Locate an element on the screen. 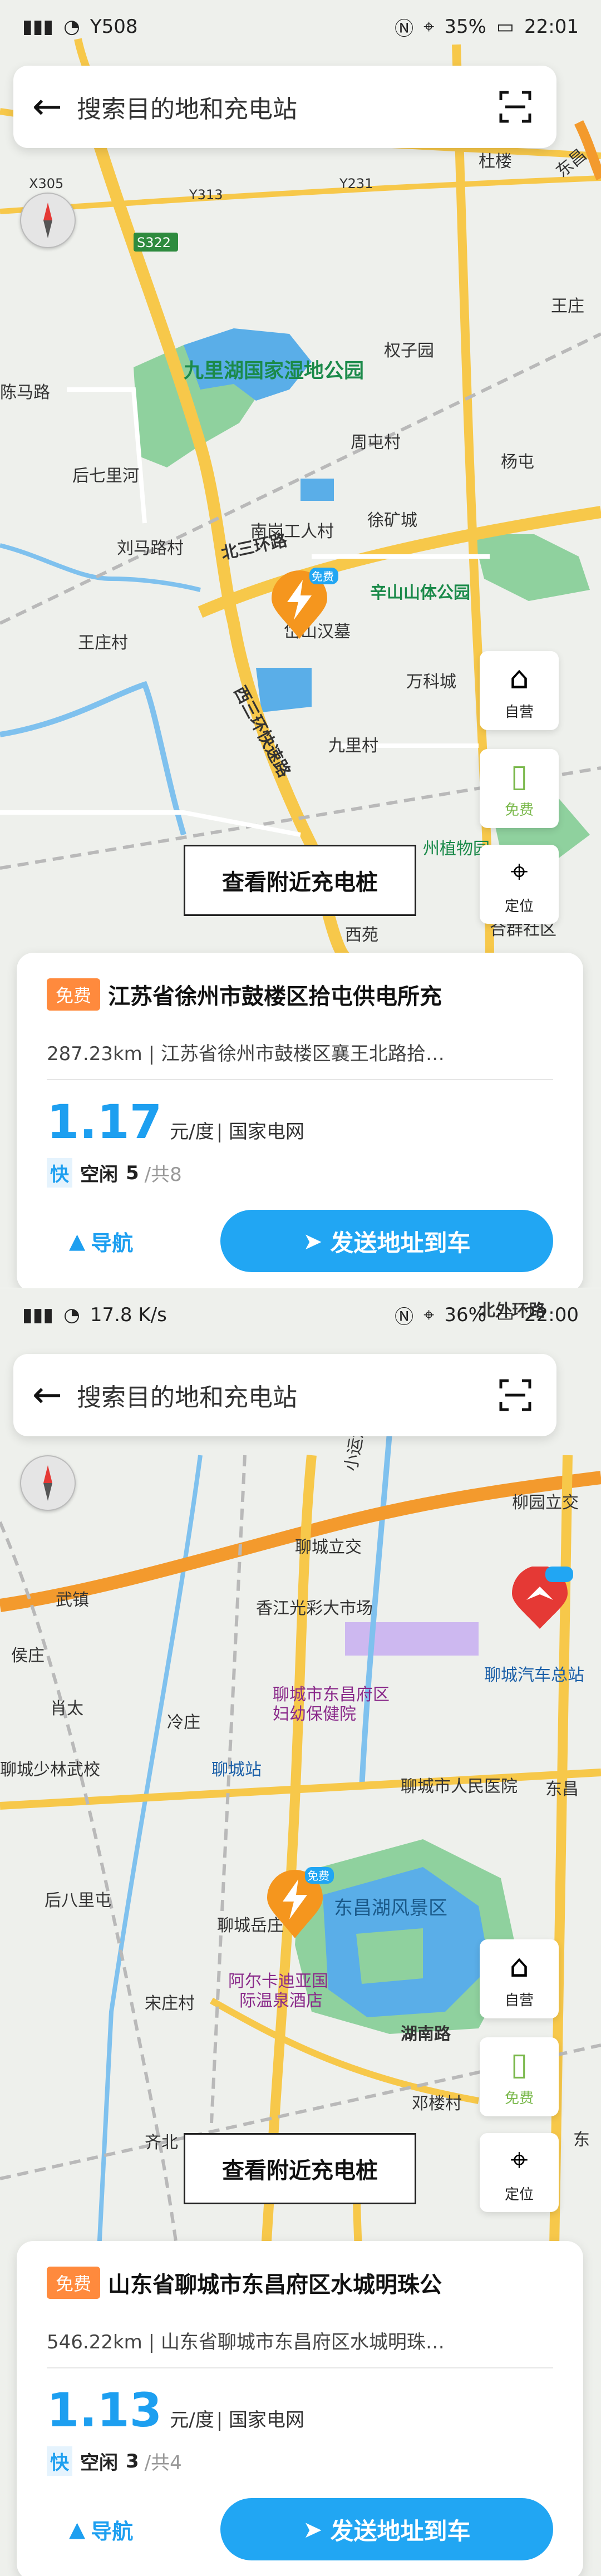 Image resolution: width=601 pixels, height=2576 pixels. battery-icon: ▭ is located at coordinates (505, 1315).